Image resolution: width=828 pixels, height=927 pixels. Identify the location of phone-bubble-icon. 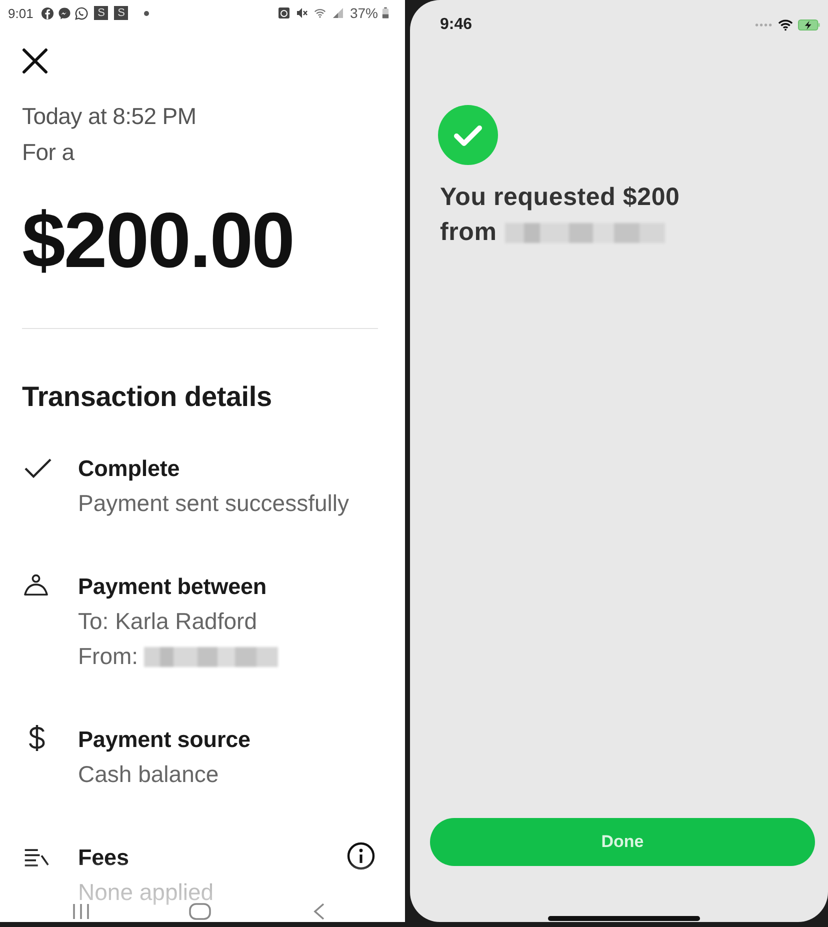
(81, 13).